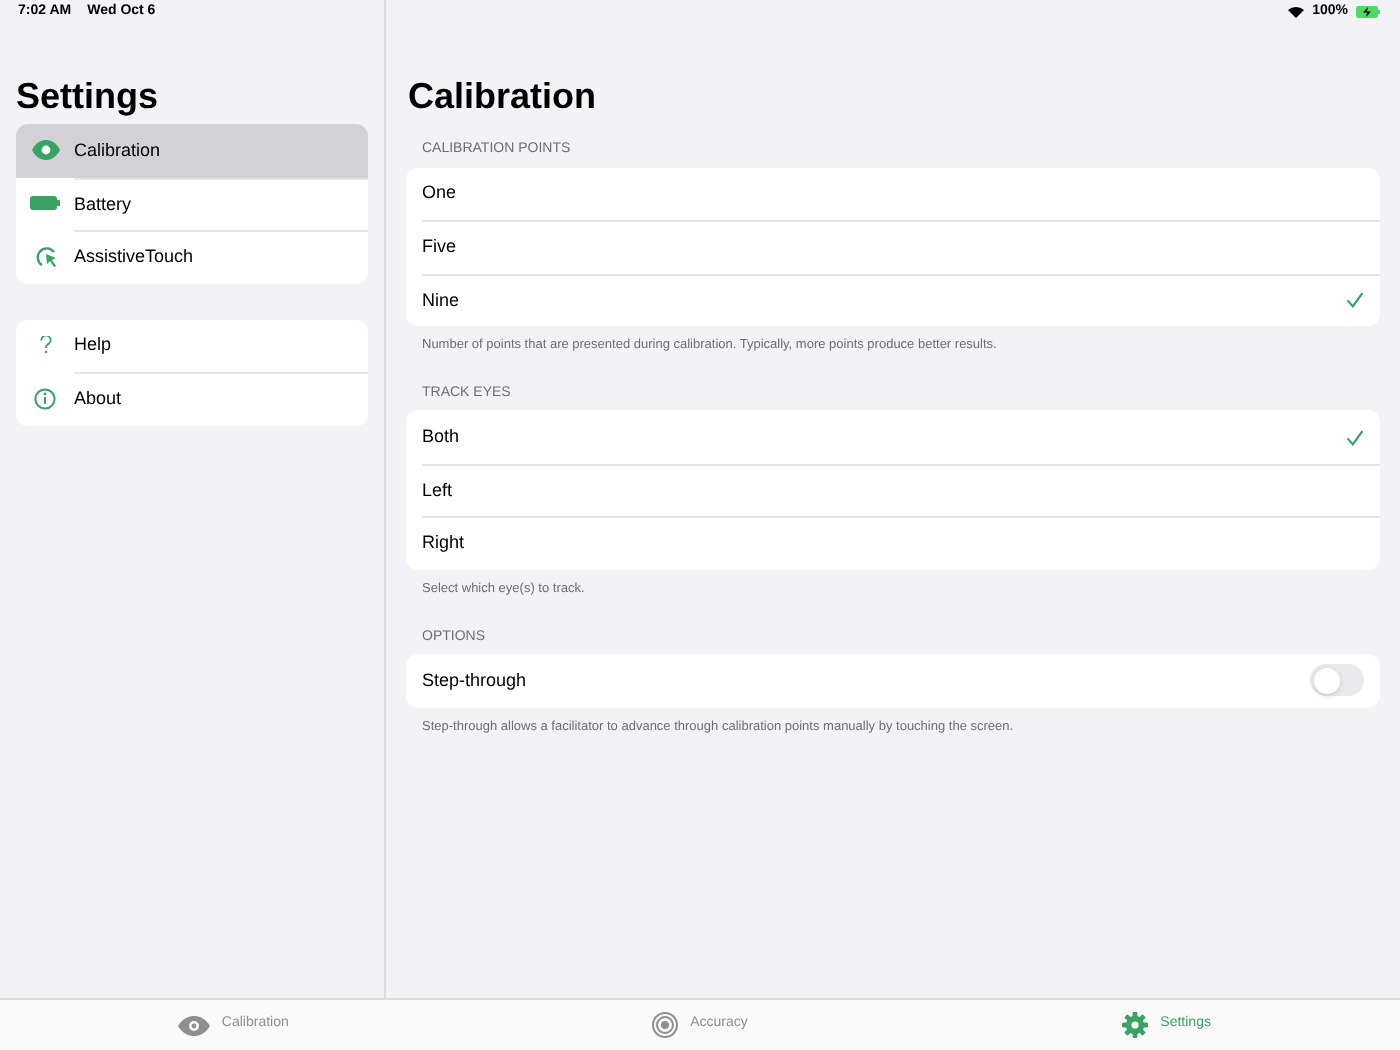  What do you see at coordinates (901, 543) in the screenshot?
I see `option-row: Right` at bounding box center [901, 543].